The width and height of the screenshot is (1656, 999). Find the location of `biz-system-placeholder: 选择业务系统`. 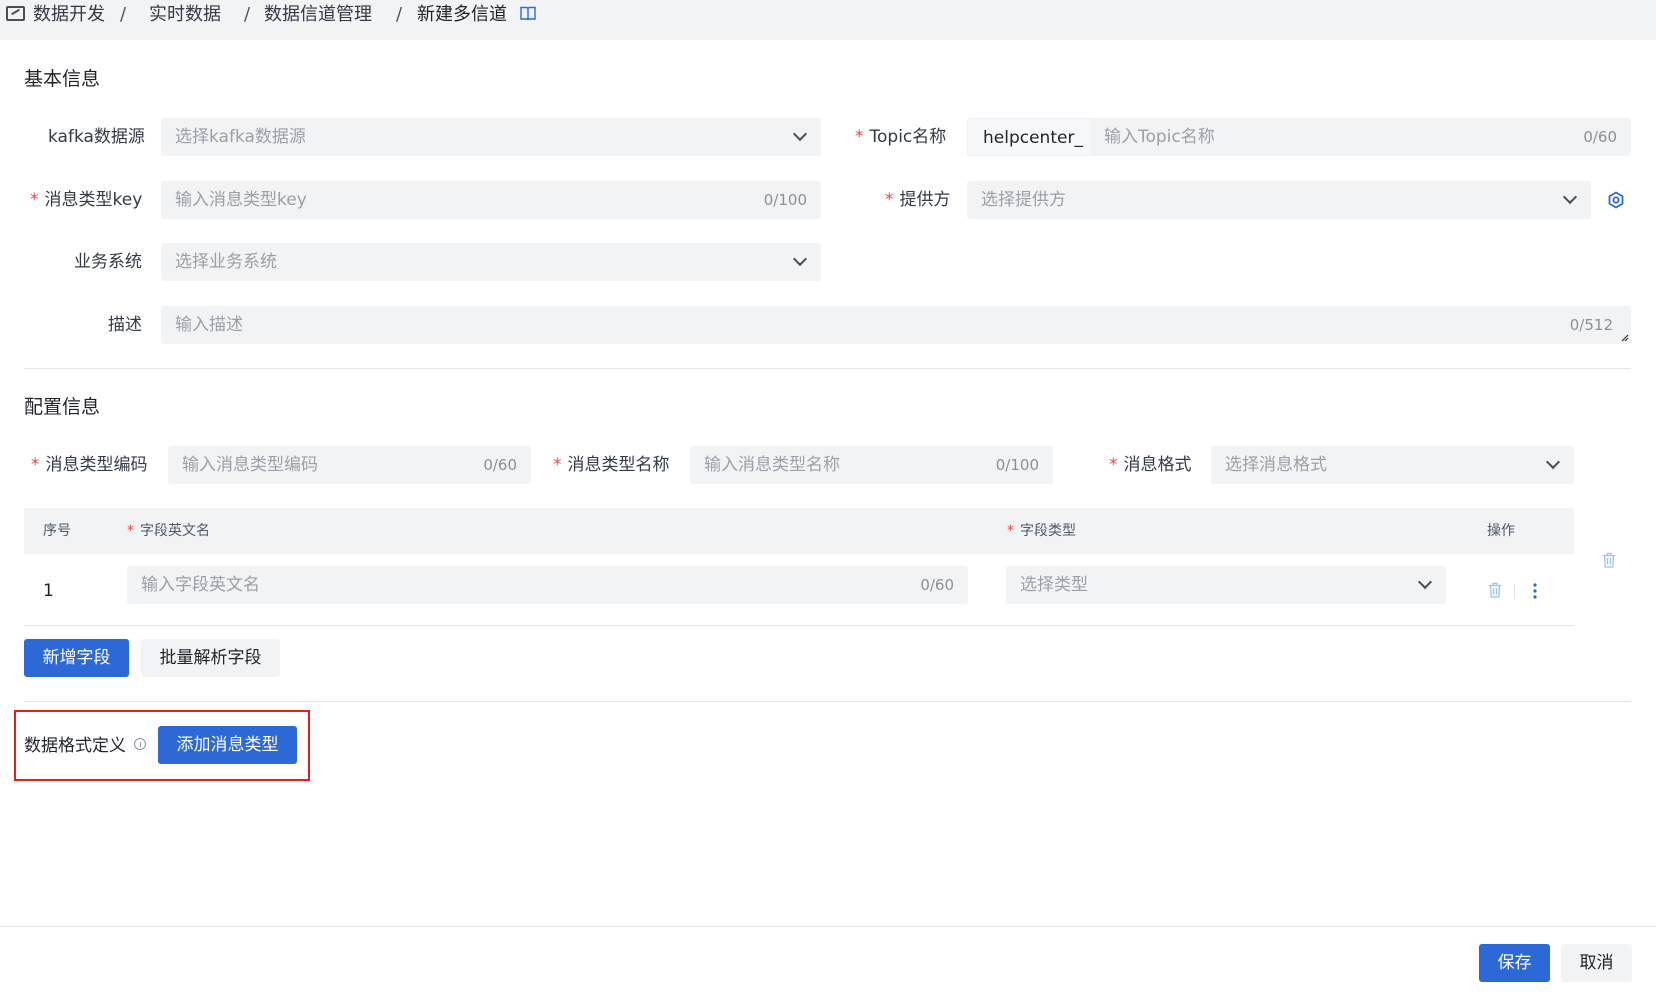

biz-system-placeholder: 选择业务系统 is located at coordinates (226, 262).